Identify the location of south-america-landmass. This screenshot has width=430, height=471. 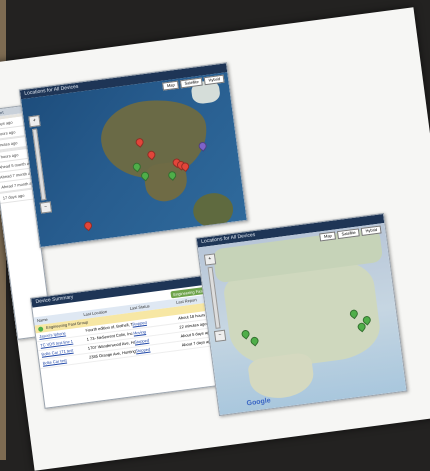
(213, 210).